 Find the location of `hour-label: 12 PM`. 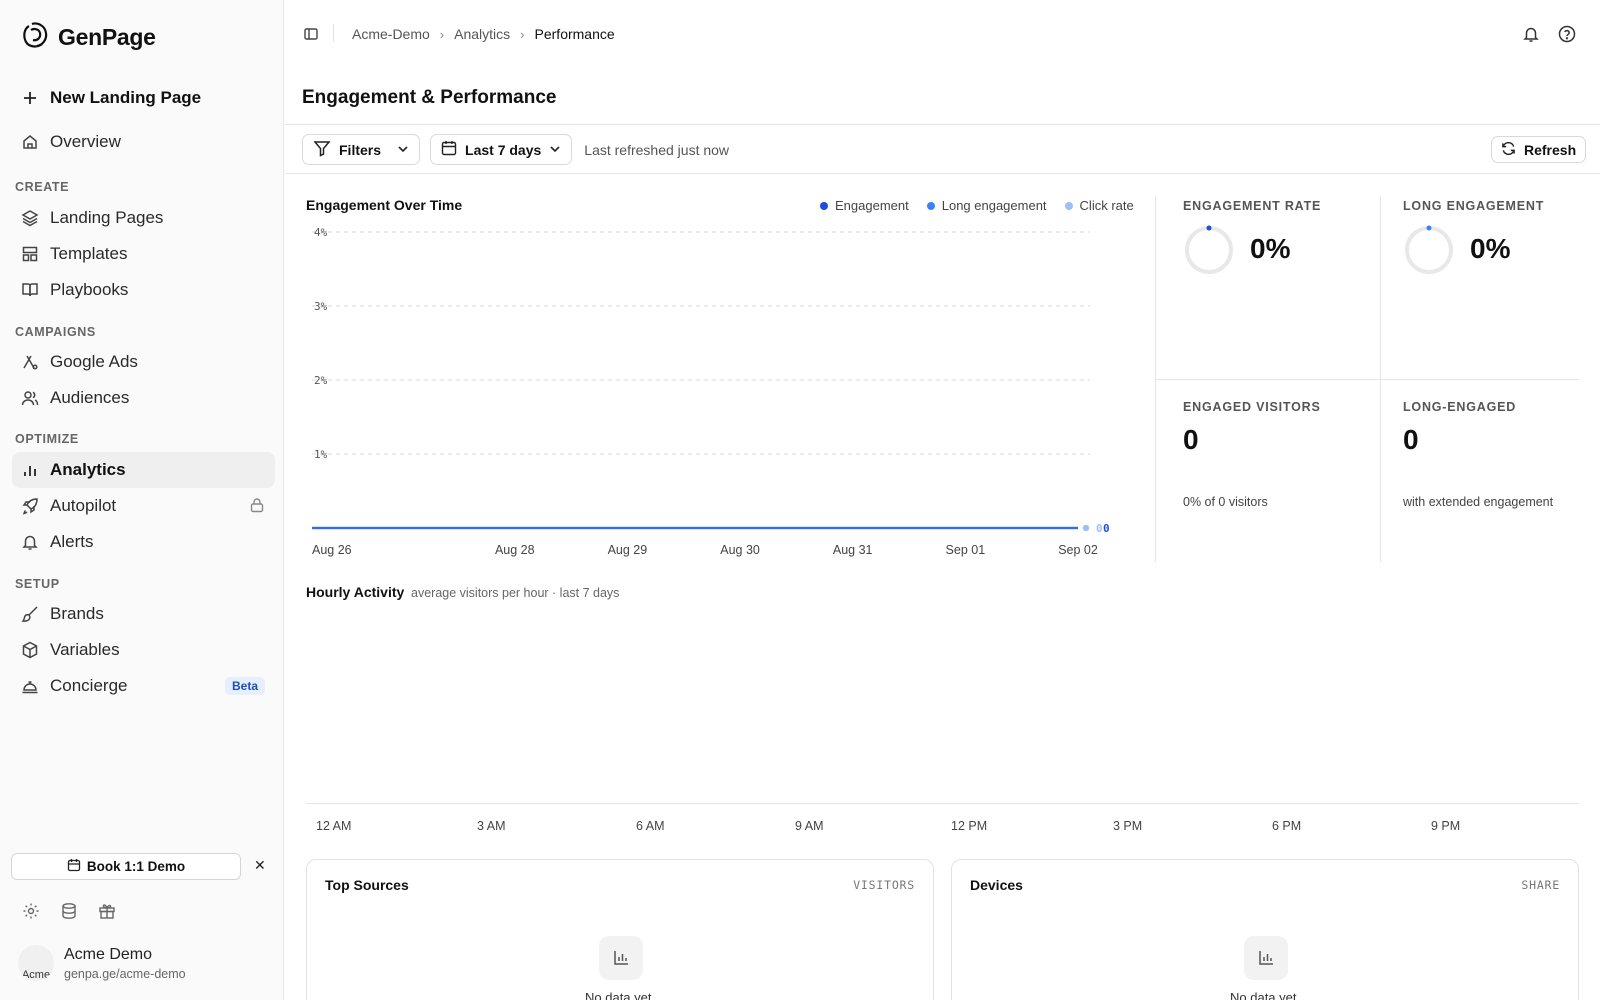

hour-label: 12 PM is located at coordinates (969, 826).